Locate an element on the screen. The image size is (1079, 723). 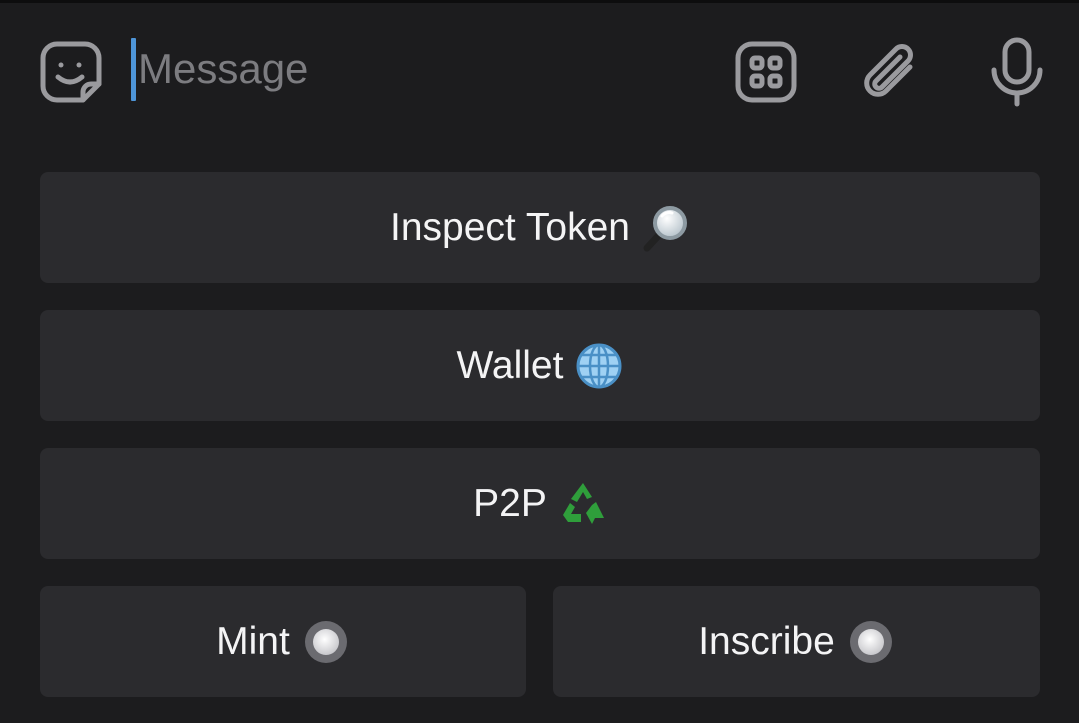
microphone-icon is located at coordinates (1017, 72).